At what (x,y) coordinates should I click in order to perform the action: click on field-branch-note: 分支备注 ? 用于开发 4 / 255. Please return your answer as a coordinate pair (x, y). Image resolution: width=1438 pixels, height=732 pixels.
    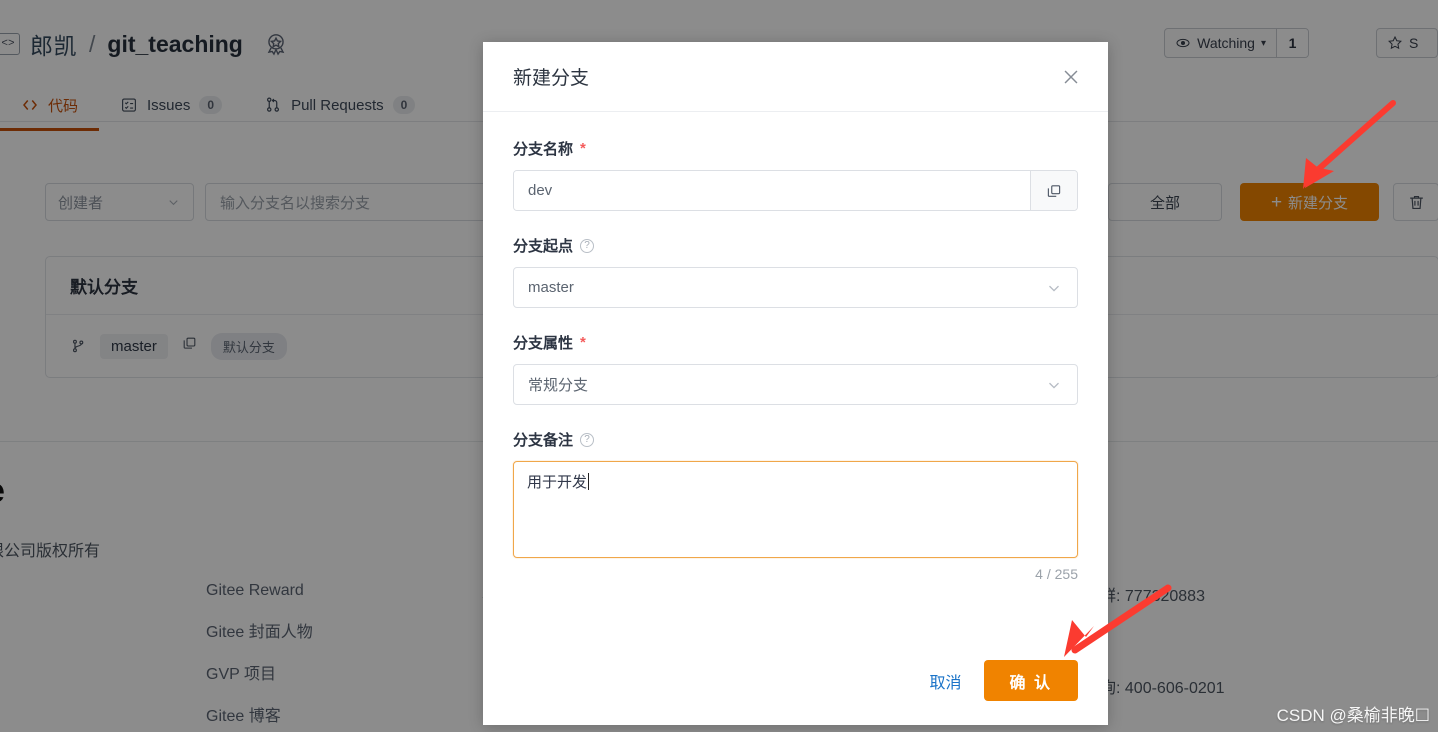
    Looking at the image, I should click on (795, 505).